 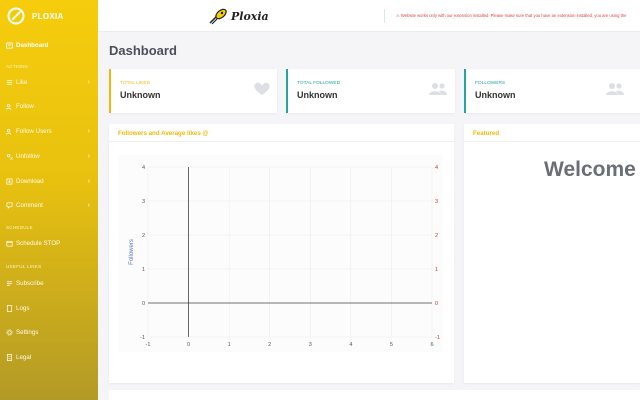 What do you see at coordinates (16, 16) in the screenshot?
I see `ploxia-logo-icon` at bounding box center [16, 16].